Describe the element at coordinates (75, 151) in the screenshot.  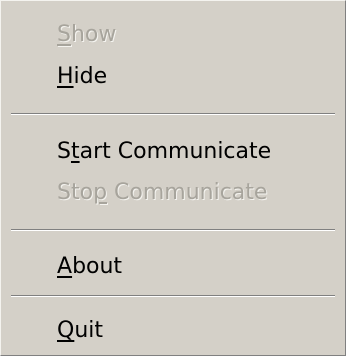
I see `menu-item-start-mnemonic: t` at that location.